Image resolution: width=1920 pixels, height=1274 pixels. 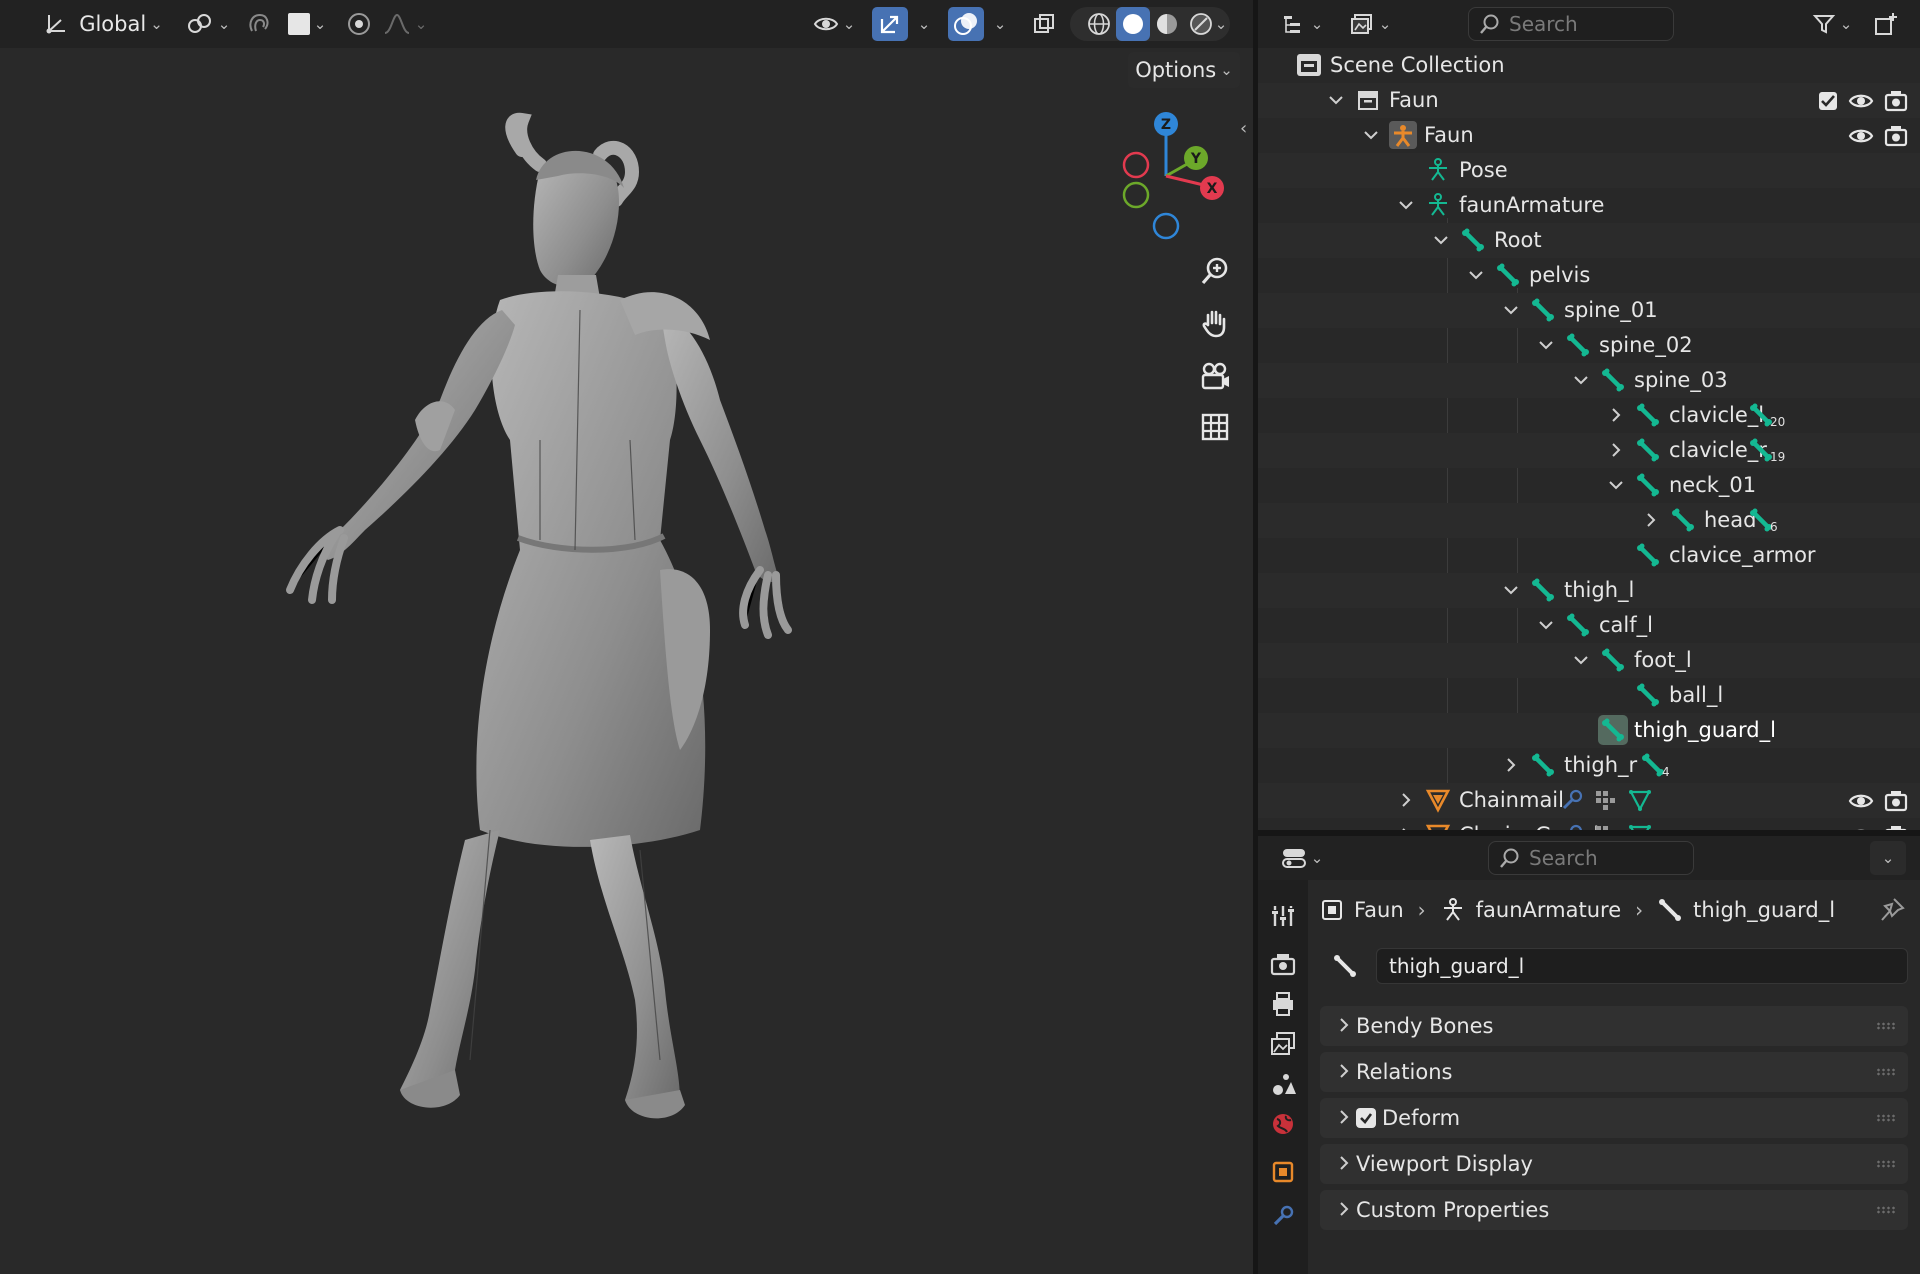 What do you see at coordinates (1589, 310) in the screenshot?
I see `outliner-row: spine_01` at bounding box center [1589, 310].